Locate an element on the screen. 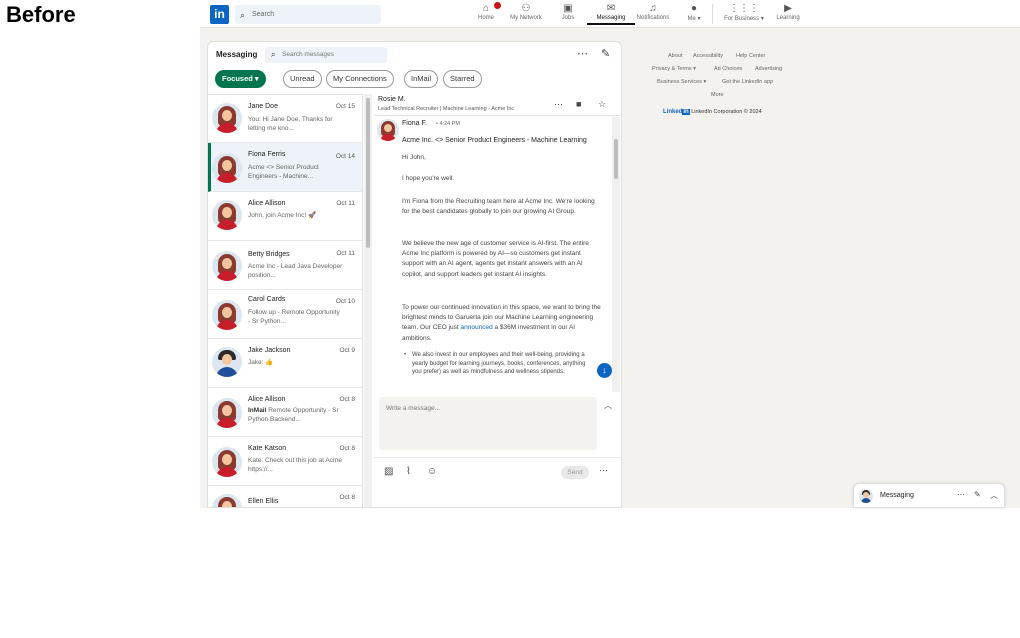 This screenshot has height=638, width=1020. conversation-item: Ellen Ellis Oct 8 is located at coordinates (285, 496).